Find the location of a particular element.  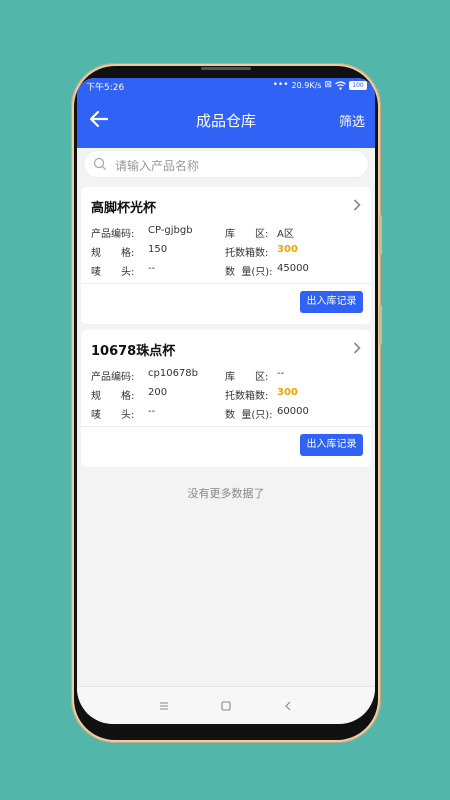

no-more-data-text: 没有更多数据了 is located at coordinates (226, 493).